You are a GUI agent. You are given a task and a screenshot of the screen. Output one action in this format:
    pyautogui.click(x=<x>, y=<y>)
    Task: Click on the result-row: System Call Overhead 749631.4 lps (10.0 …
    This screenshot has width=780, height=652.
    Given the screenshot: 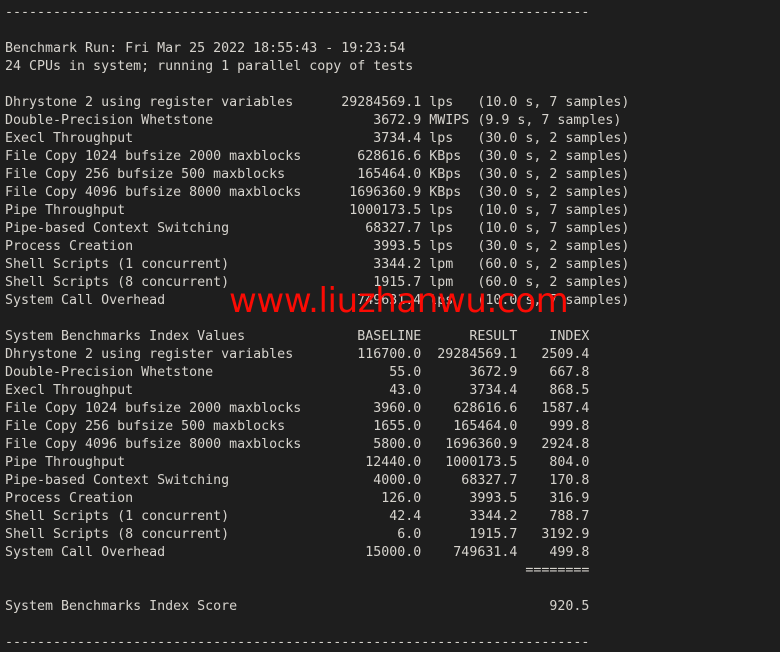 What is the action you would take?
    pyautogui.click(x=317, y=300)
    